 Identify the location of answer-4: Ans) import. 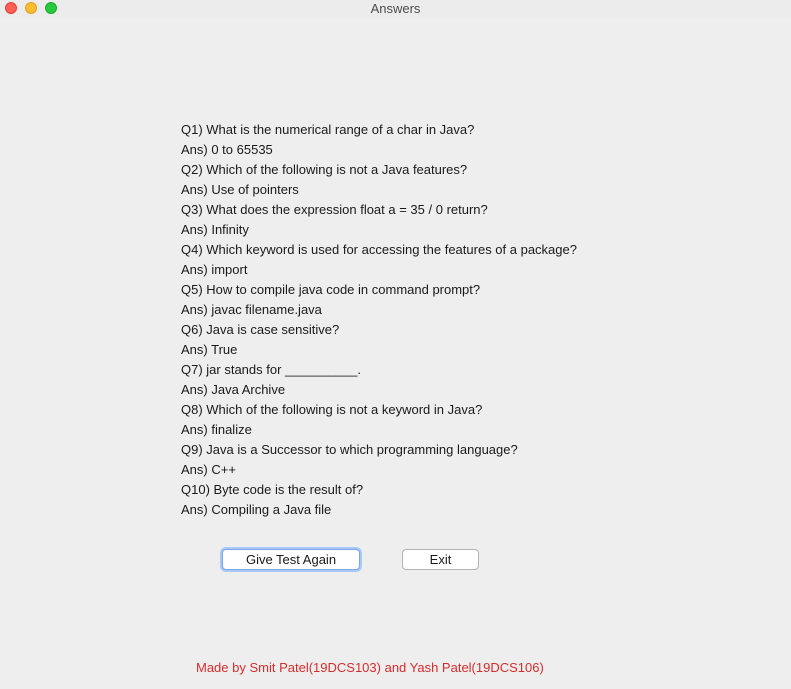
(214, 269).